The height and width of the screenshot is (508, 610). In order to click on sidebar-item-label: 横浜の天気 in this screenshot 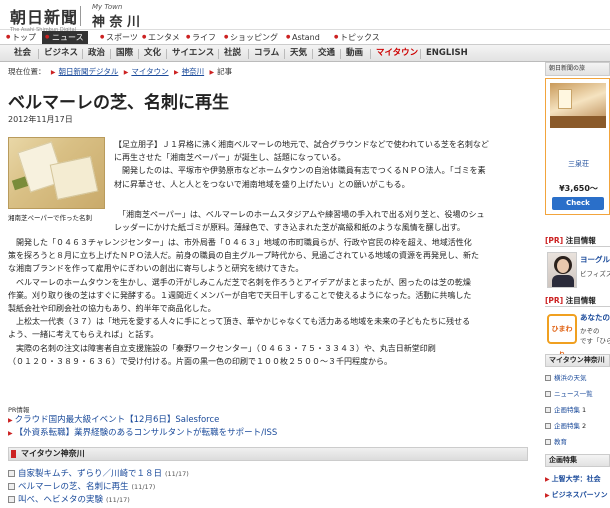, I will do `click(570, 378)`.